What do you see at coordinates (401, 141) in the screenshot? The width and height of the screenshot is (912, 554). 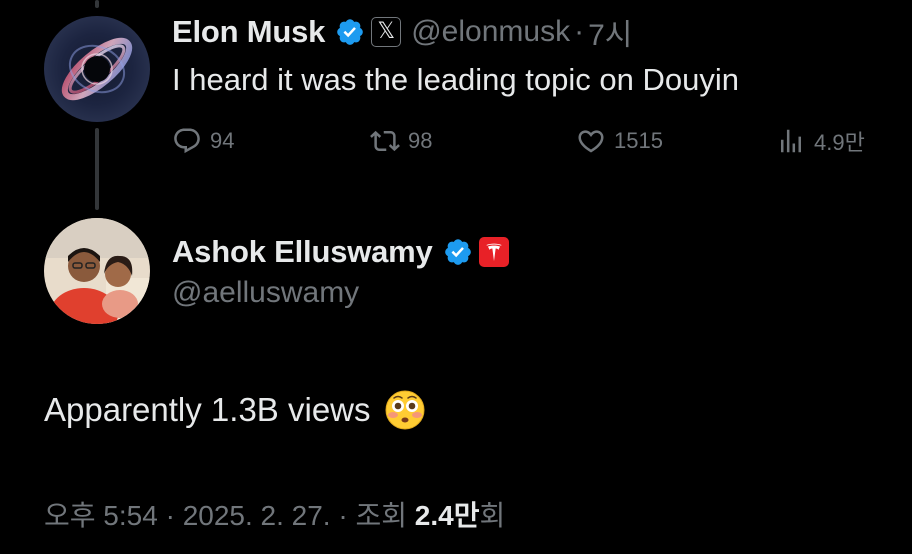 I see `retweet-button: 98` at bounding box center [401, 141].